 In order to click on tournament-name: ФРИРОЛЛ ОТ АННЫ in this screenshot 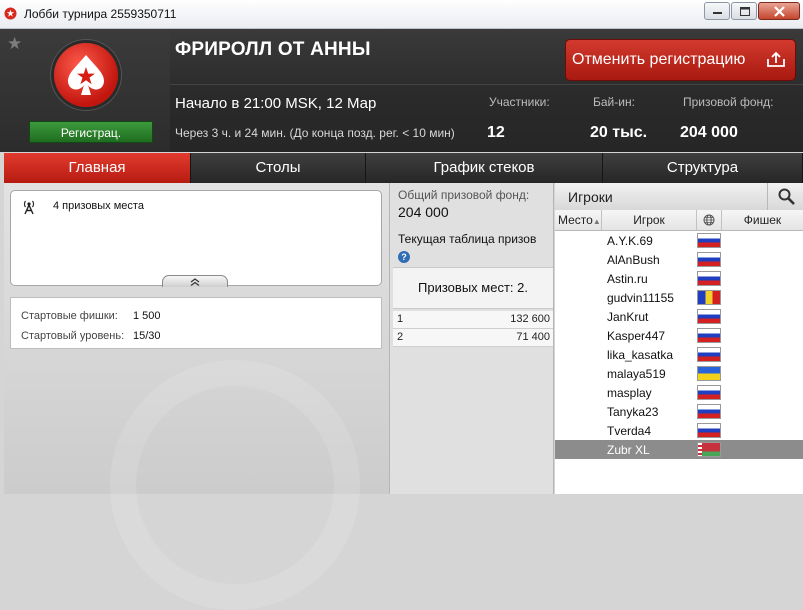, I will do `click(273, 49)`.